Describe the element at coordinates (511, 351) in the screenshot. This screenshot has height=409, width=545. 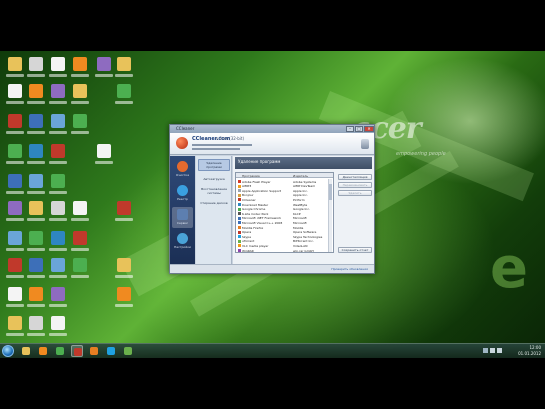
I see `system-tray: 12:00 01.01.2012` at that location.